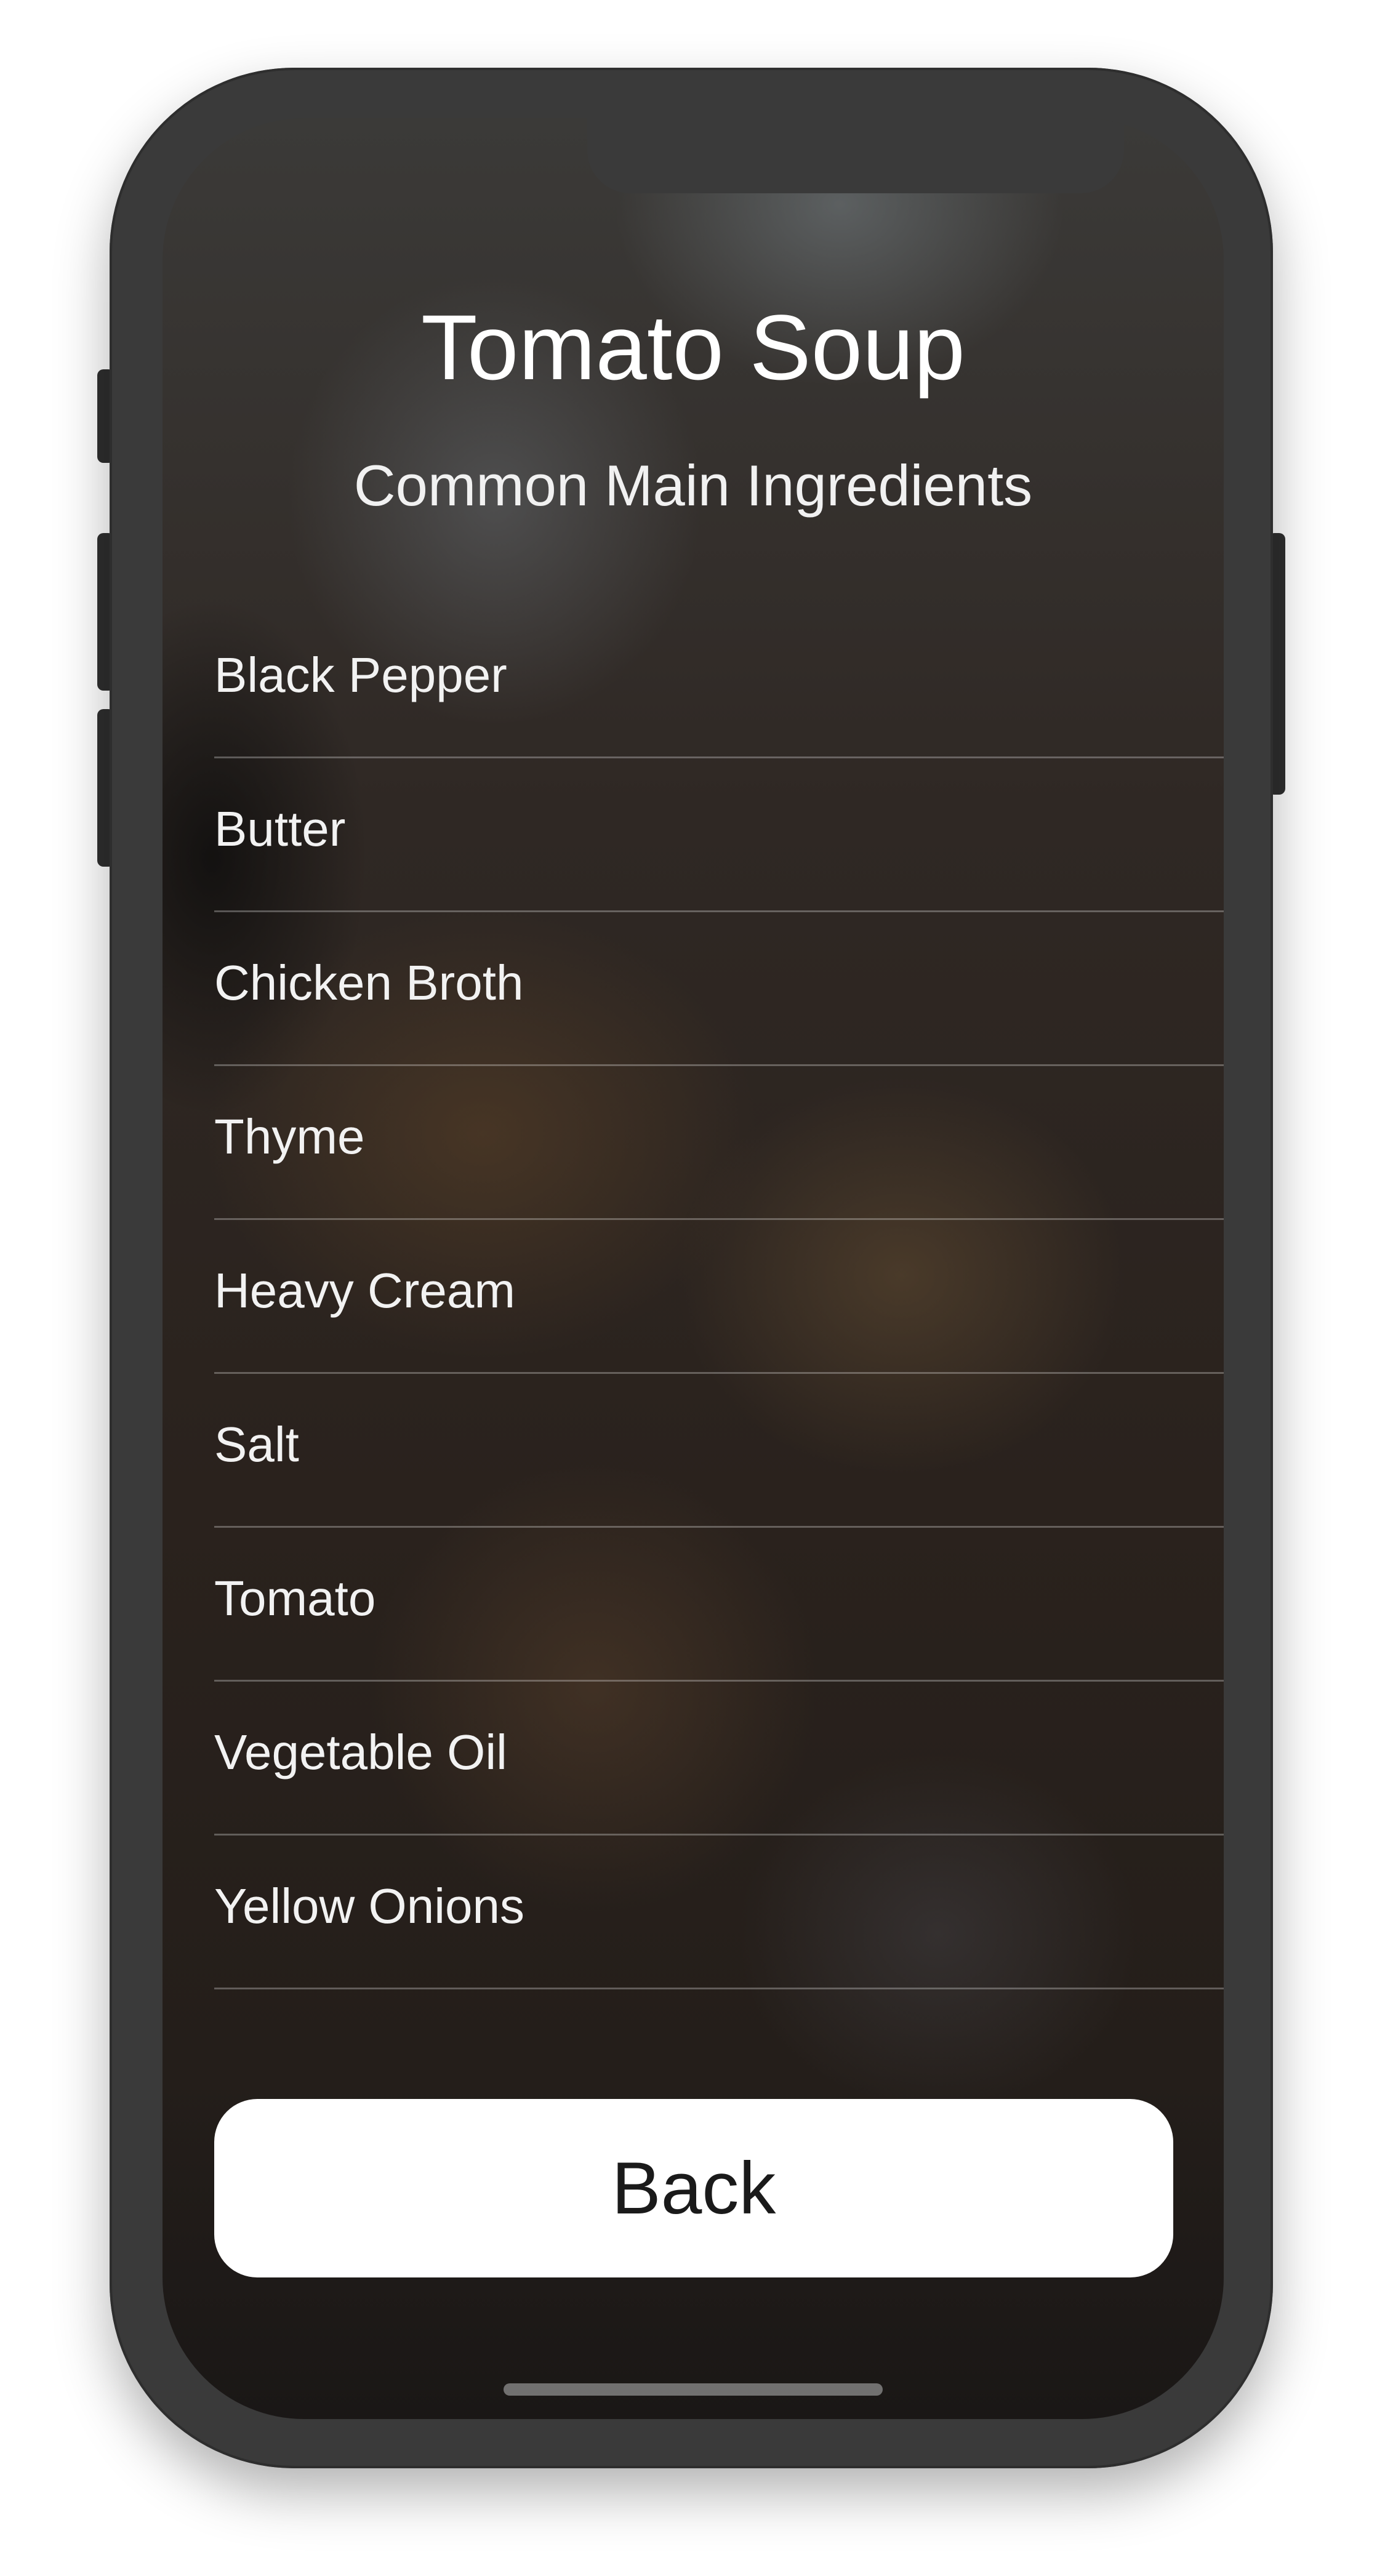 This screenshot has height=2576, width=1385. Describe the element at coordinates (719, 1912) in the screenshot. I see `list-item-yellow-onions: Yellow Onions` at that location.